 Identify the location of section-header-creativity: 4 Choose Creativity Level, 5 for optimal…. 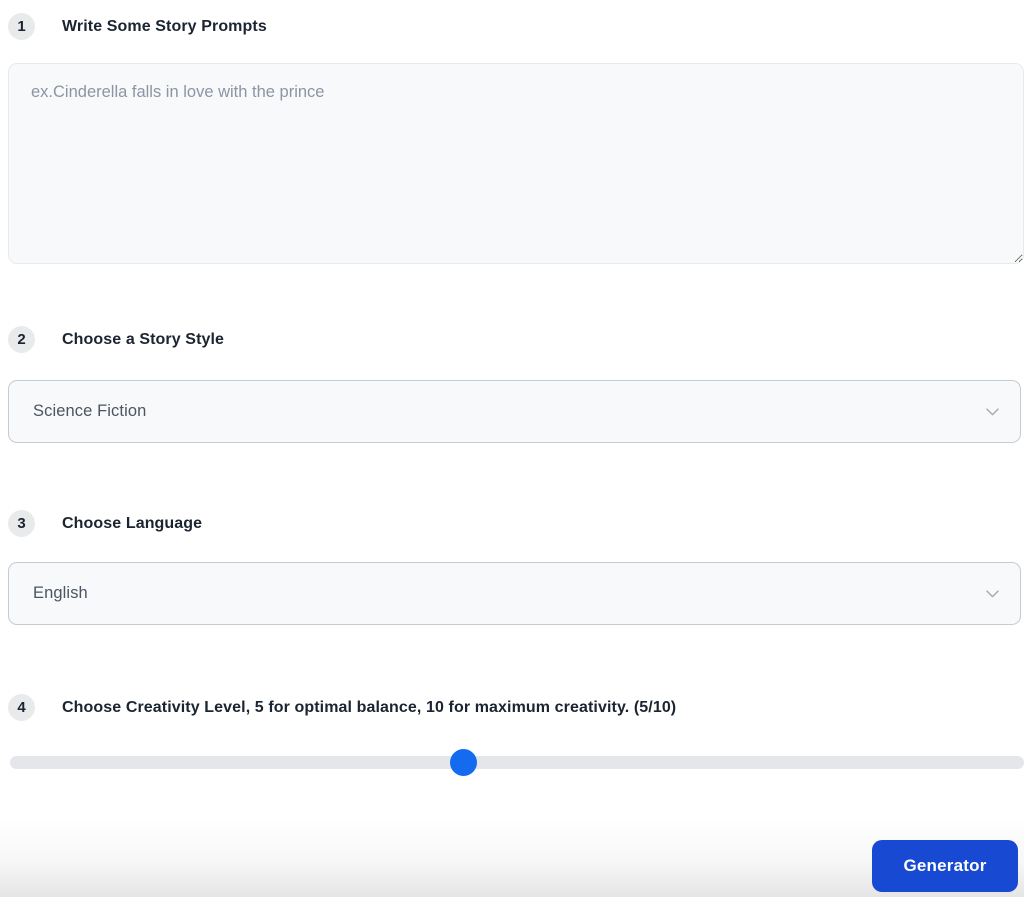
(342, 707).